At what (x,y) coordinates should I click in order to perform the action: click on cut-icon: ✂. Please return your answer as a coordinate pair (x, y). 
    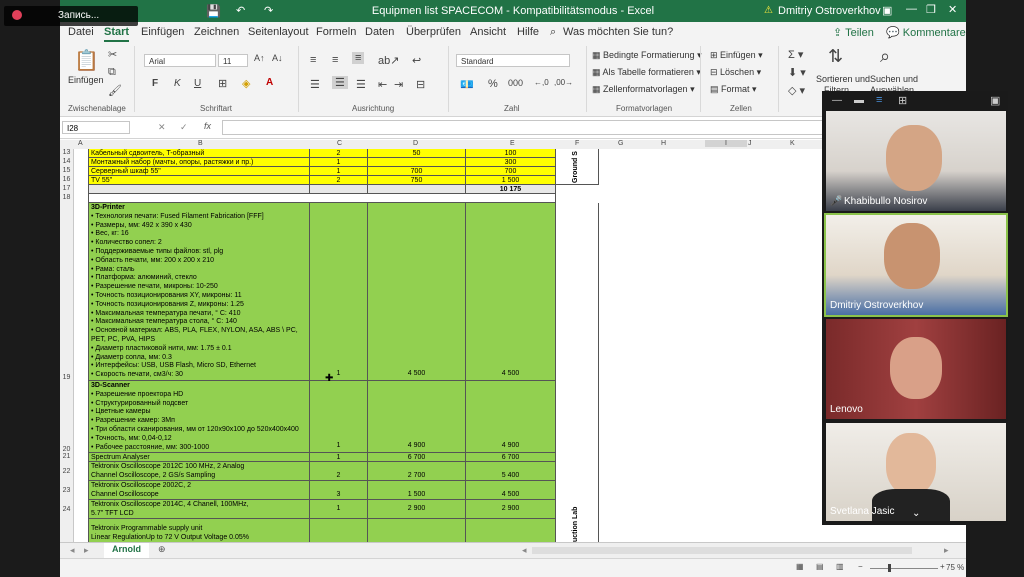
    Looking at the image, I should click on (112, 54).